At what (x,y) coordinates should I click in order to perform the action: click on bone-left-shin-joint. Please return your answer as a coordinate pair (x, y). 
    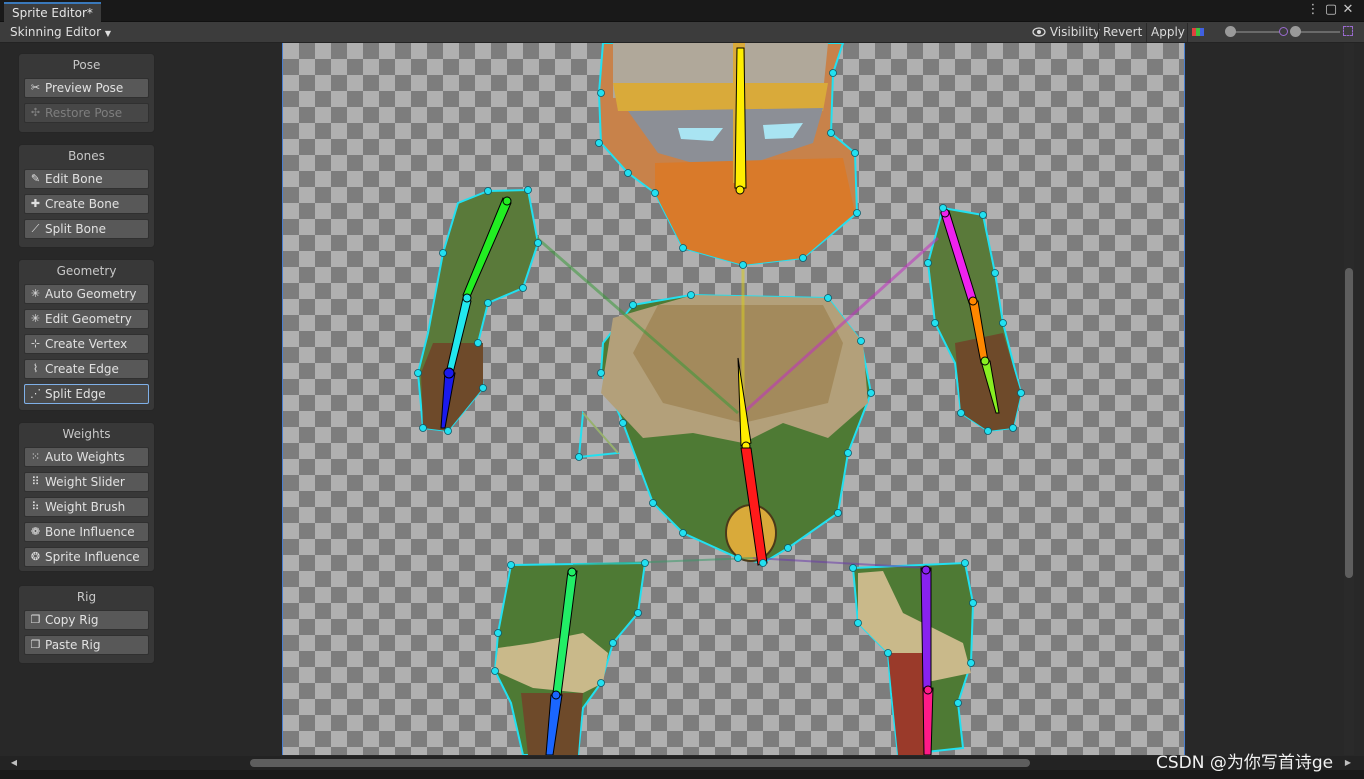
    Looking at the image, I should click on (556, 695).